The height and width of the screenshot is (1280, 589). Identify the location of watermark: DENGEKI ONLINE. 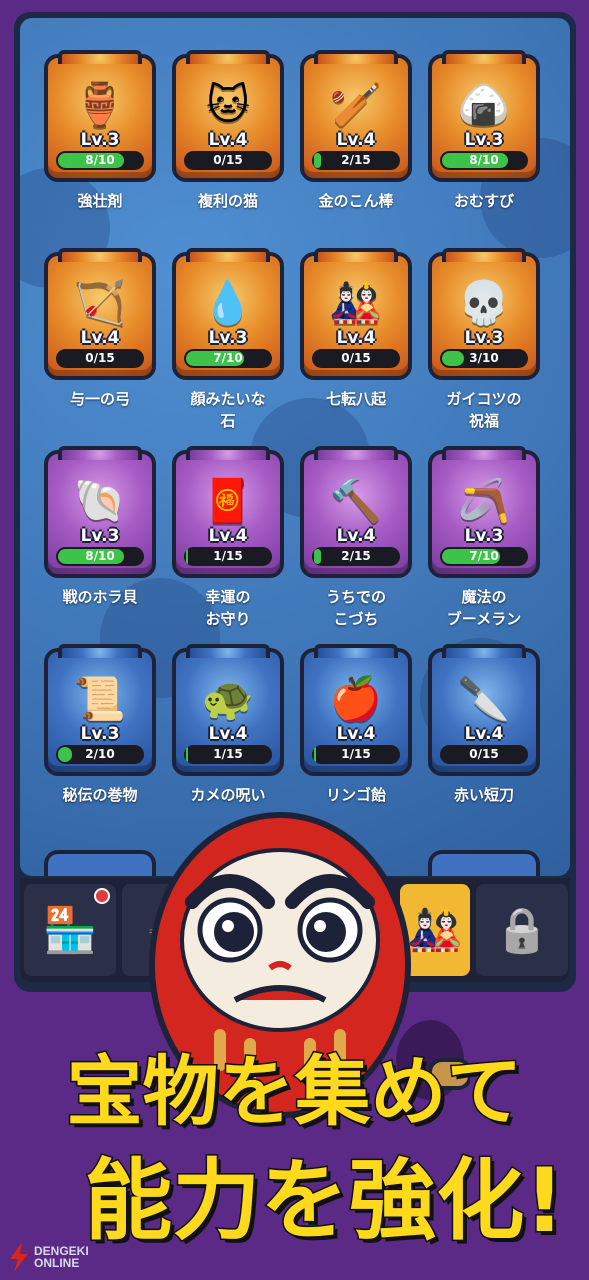
(48, 1257).